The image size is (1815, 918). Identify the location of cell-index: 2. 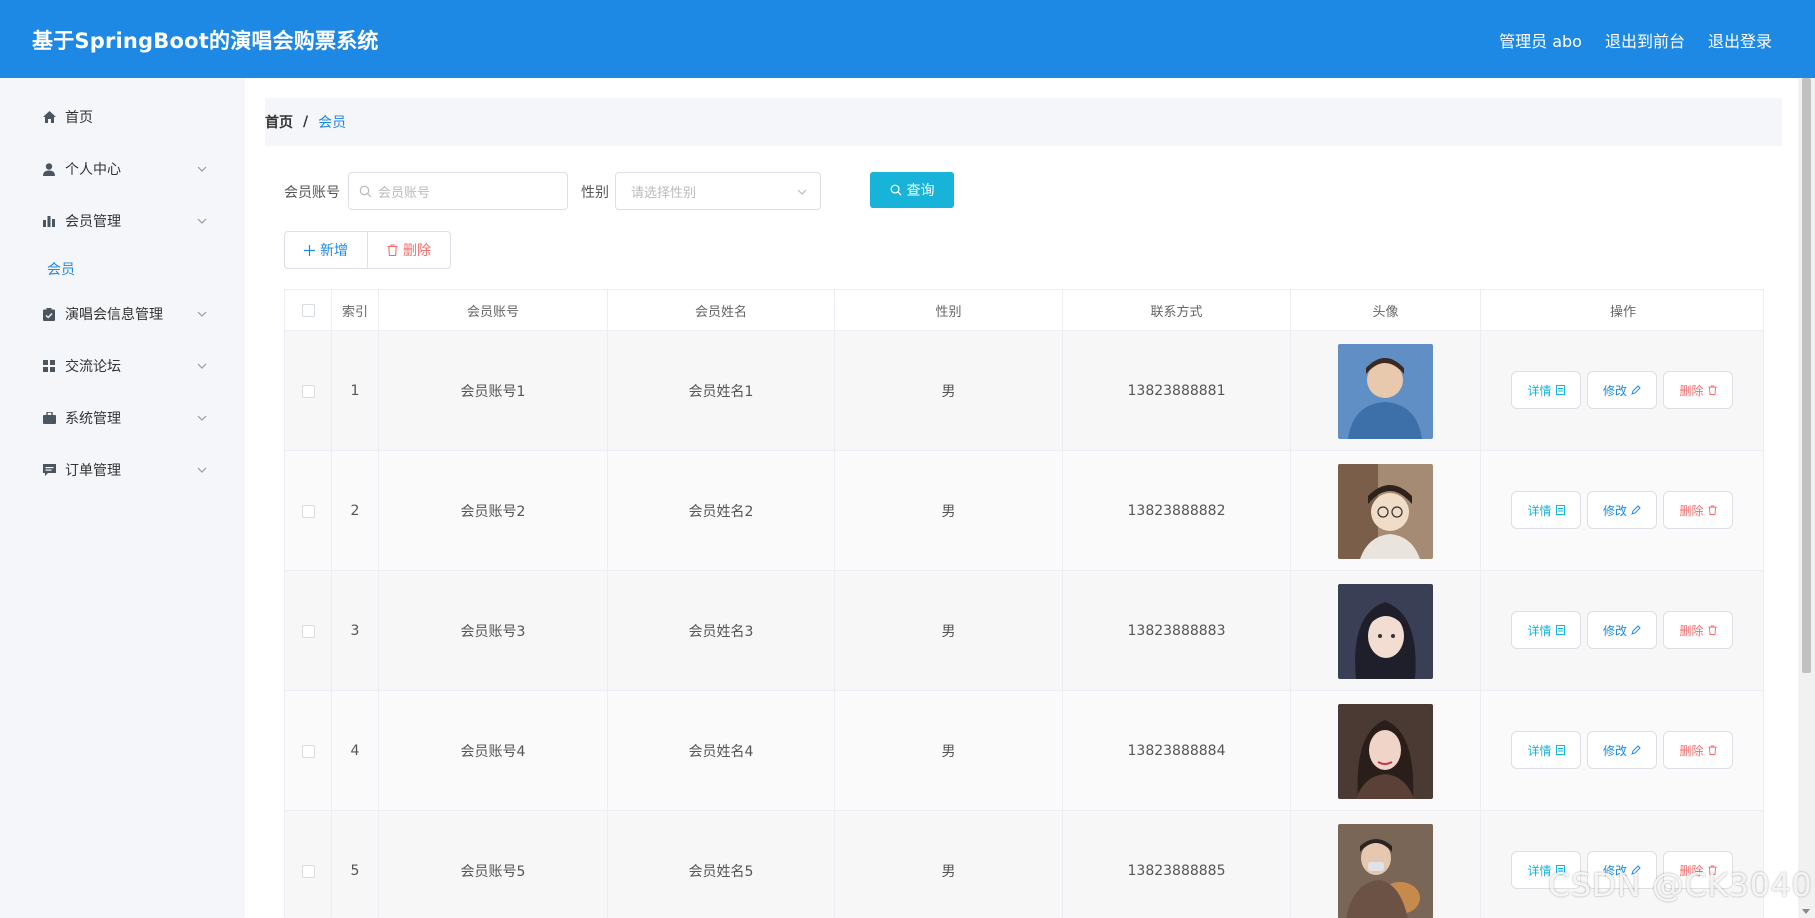
(355, 511).